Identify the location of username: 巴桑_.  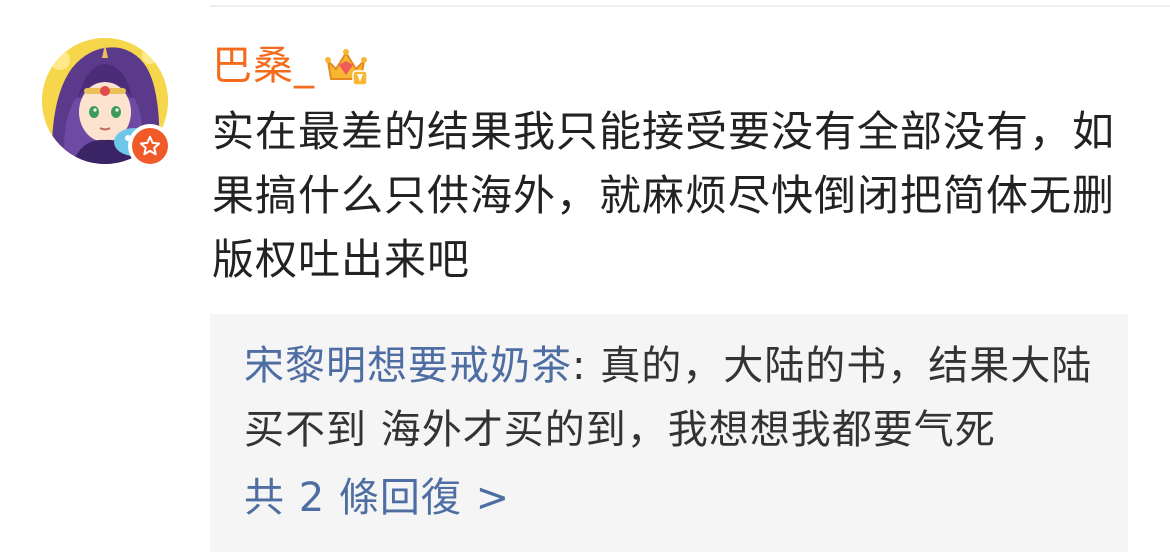
(263, 66).